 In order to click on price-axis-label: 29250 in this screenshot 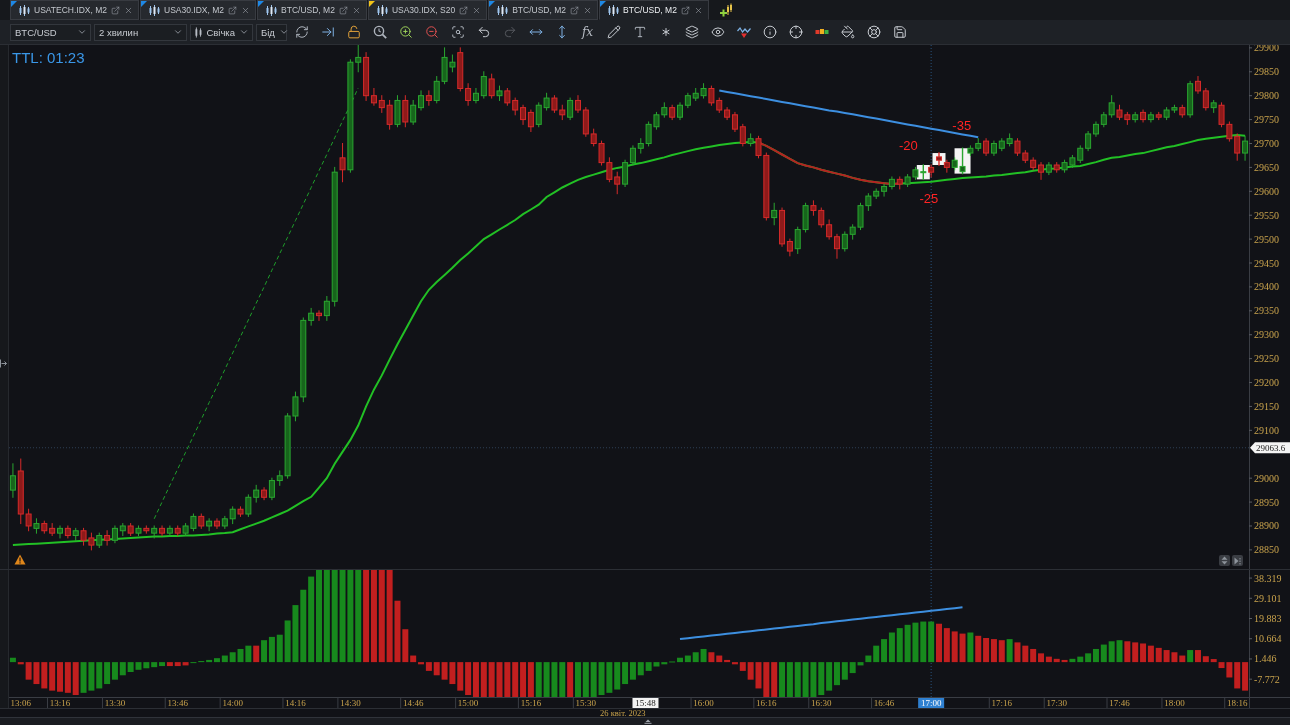, I will do `click(1266, 359)`.